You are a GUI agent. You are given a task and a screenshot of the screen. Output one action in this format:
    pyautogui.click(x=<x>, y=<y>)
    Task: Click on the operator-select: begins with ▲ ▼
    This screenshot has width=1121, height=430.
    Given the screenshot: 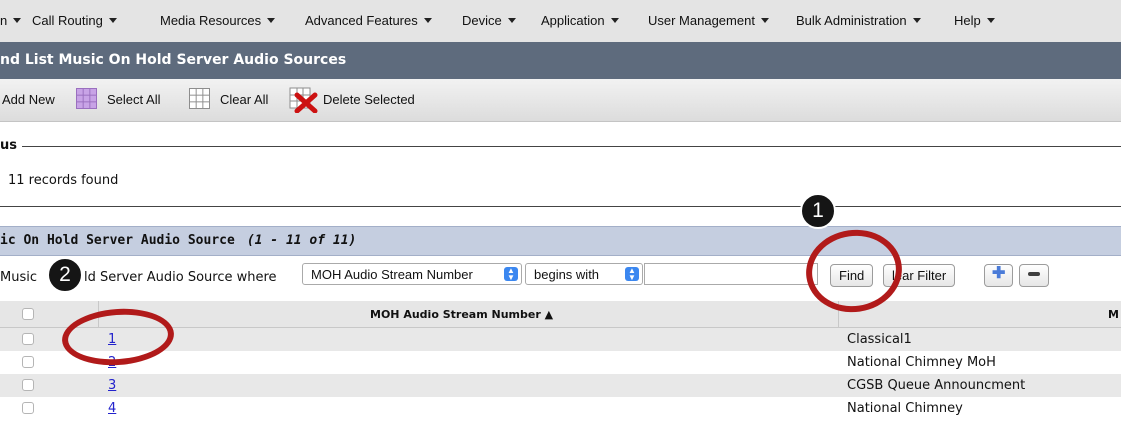 What is the action you would take?
    pyautogui.click(x=584, y=274)
    